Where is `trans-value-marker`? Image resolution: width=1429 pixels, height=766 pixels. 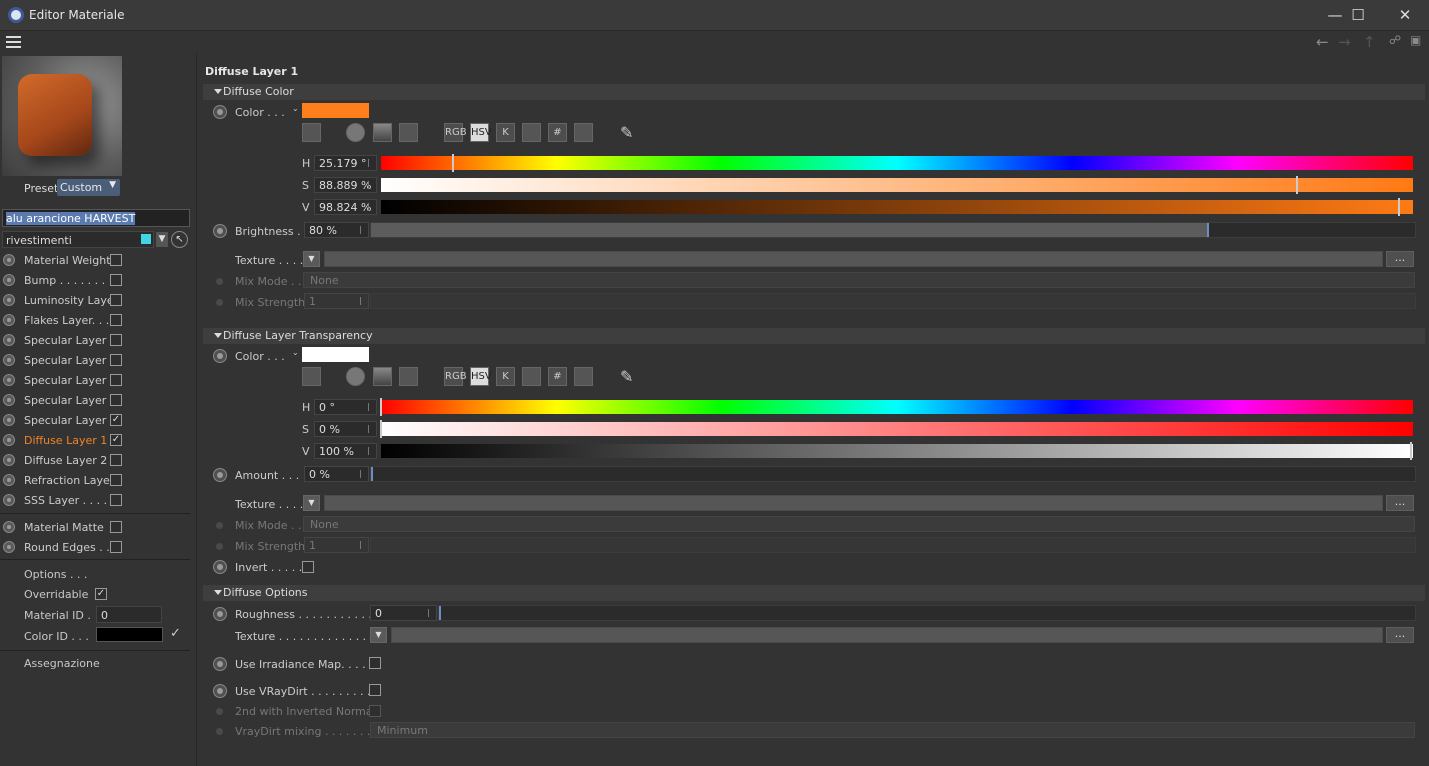
trans-value-marker is located at coordinates (1411, 451).